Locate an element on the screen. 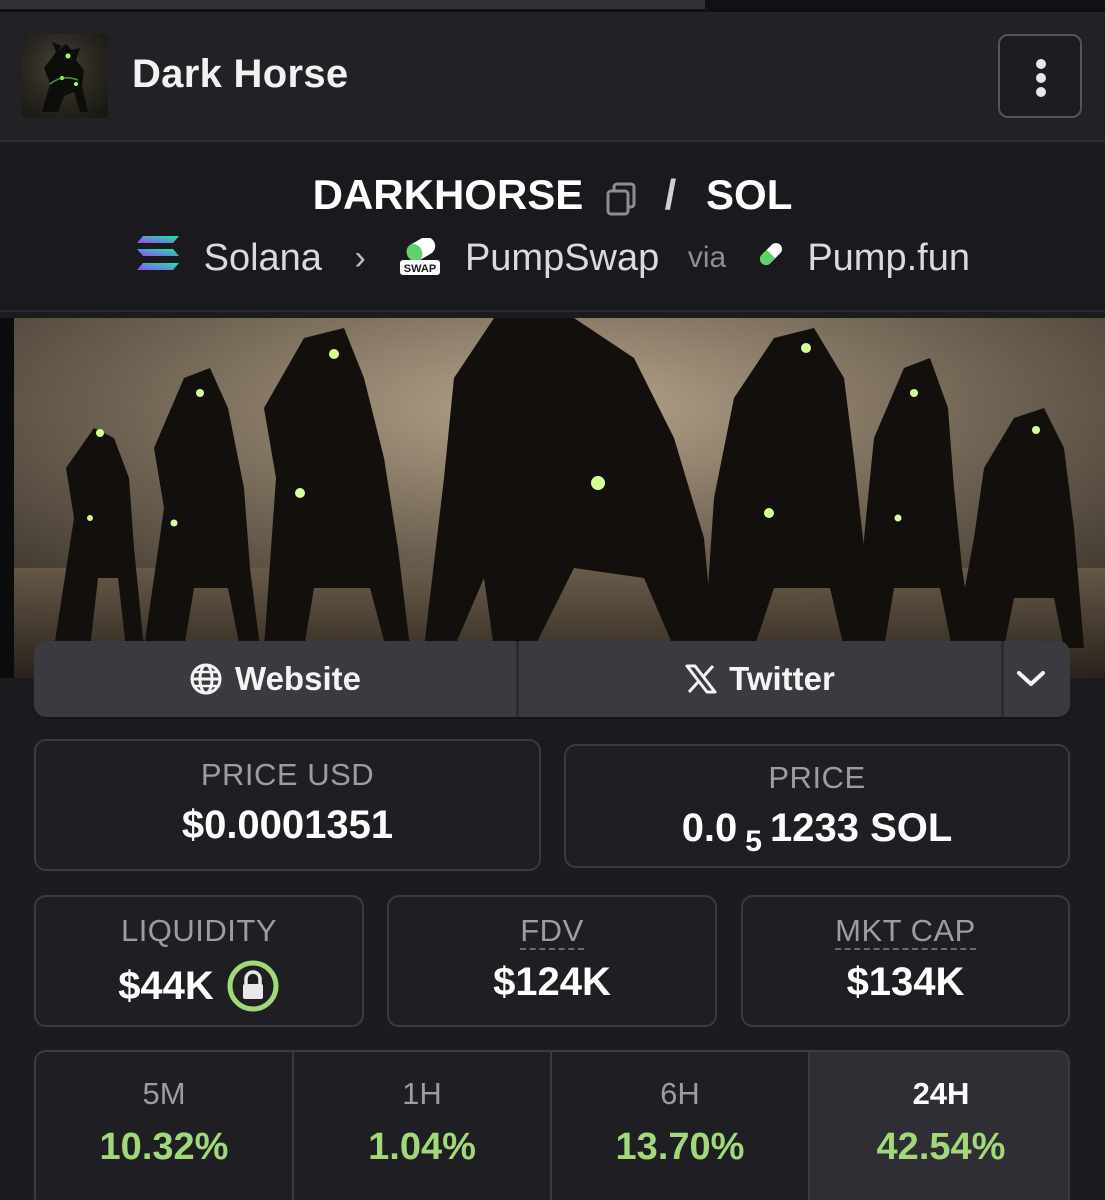  price-usd-card: PRICE USD $0.0001351 is located at coordinates (287, 805).